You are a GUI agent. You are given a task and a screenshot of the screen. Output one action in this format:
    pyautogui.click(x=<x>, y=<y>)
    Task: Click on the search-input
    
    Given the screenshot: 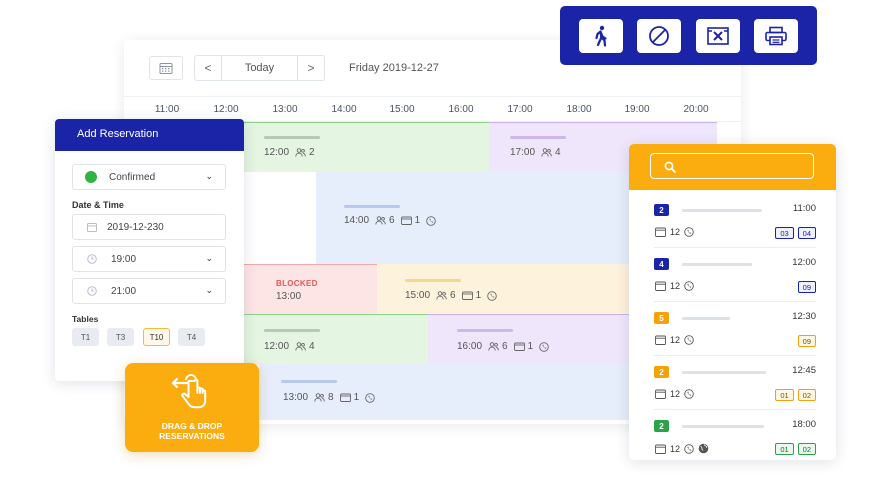 What is the action you would take?
    pyautogui.click(x=732, y=166)
    